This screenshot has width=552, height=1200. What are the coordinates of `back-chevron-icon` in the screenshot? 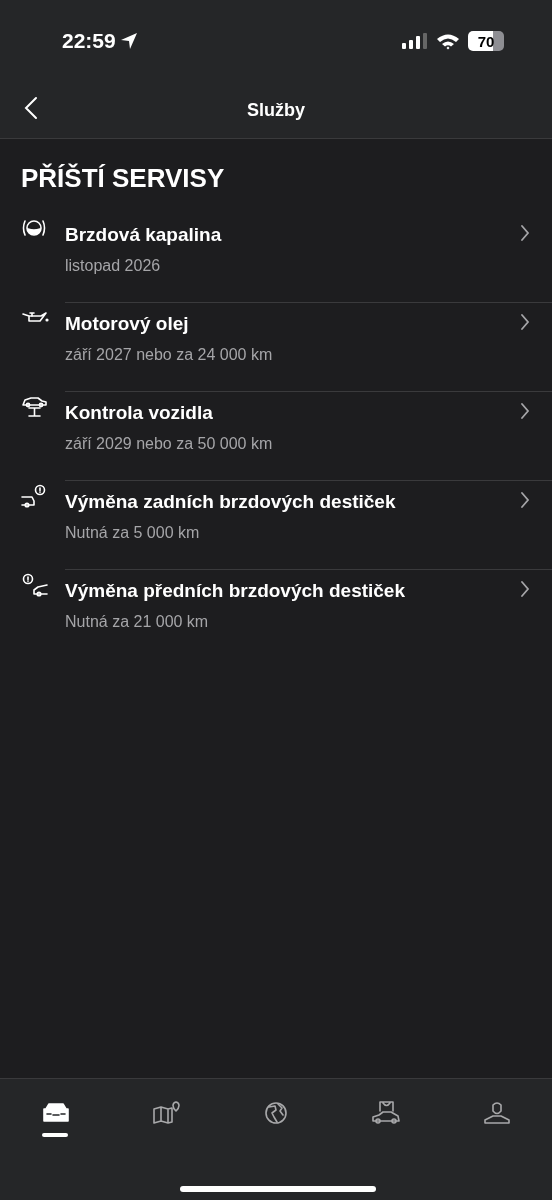 It's located at (31, 108).